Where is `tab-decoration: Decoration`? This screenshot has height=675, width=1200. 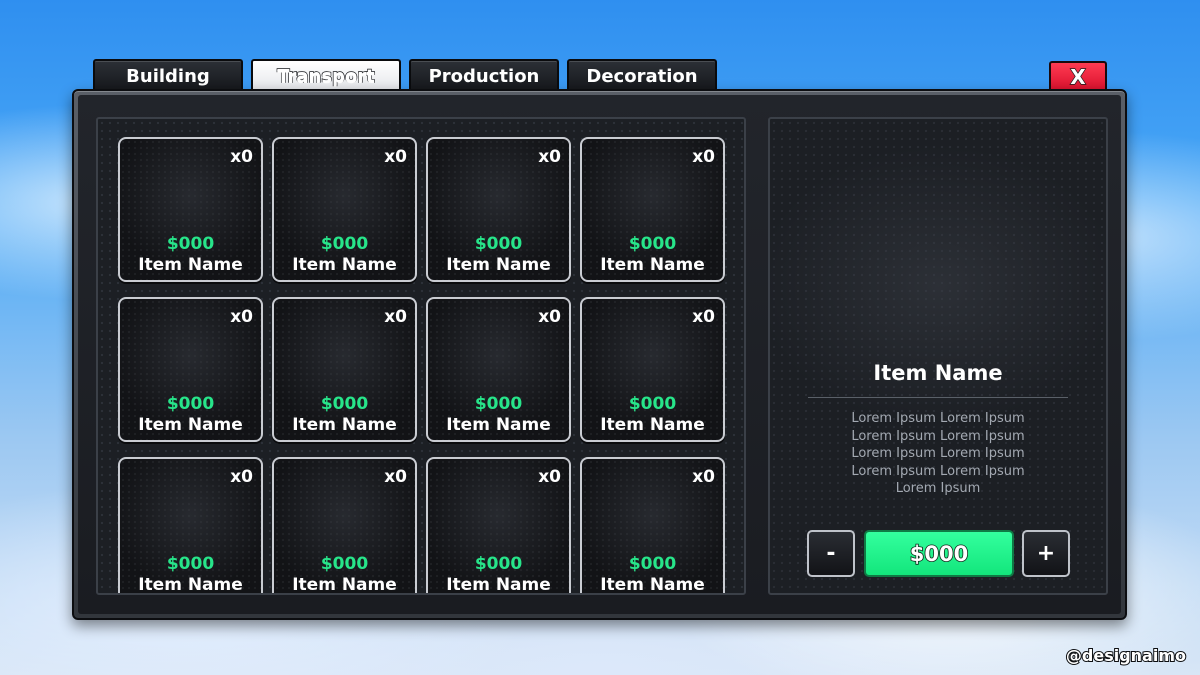 tab-decoration: Decoration is located at coordinates (642, 75).